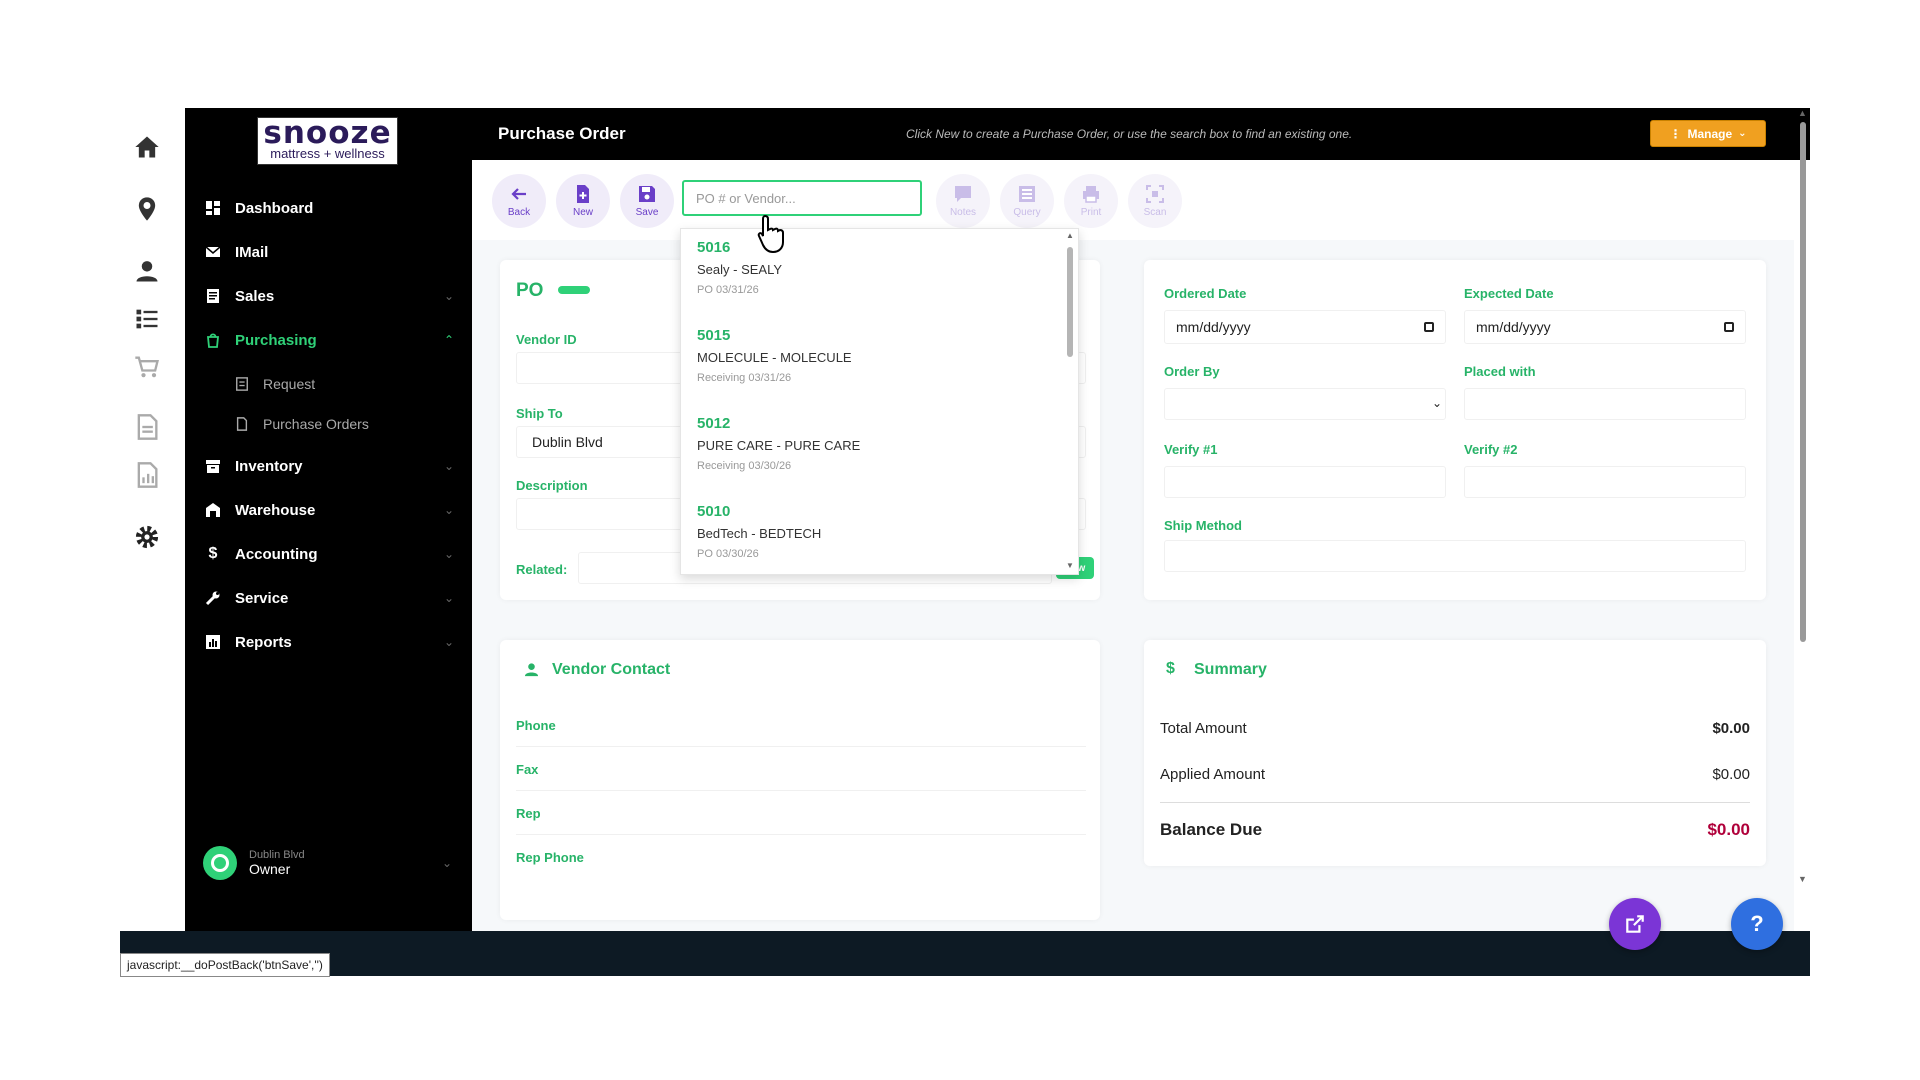  I want to click on dashboard-icon, so click(213, 208).